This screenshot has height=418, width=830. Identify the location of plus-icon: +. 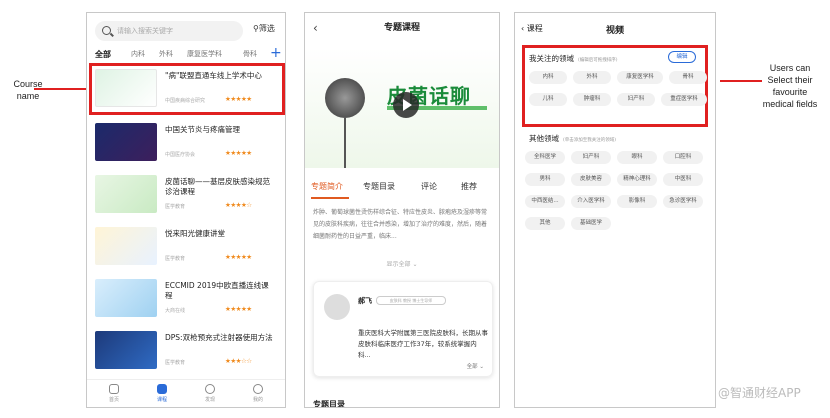
(276, 53).